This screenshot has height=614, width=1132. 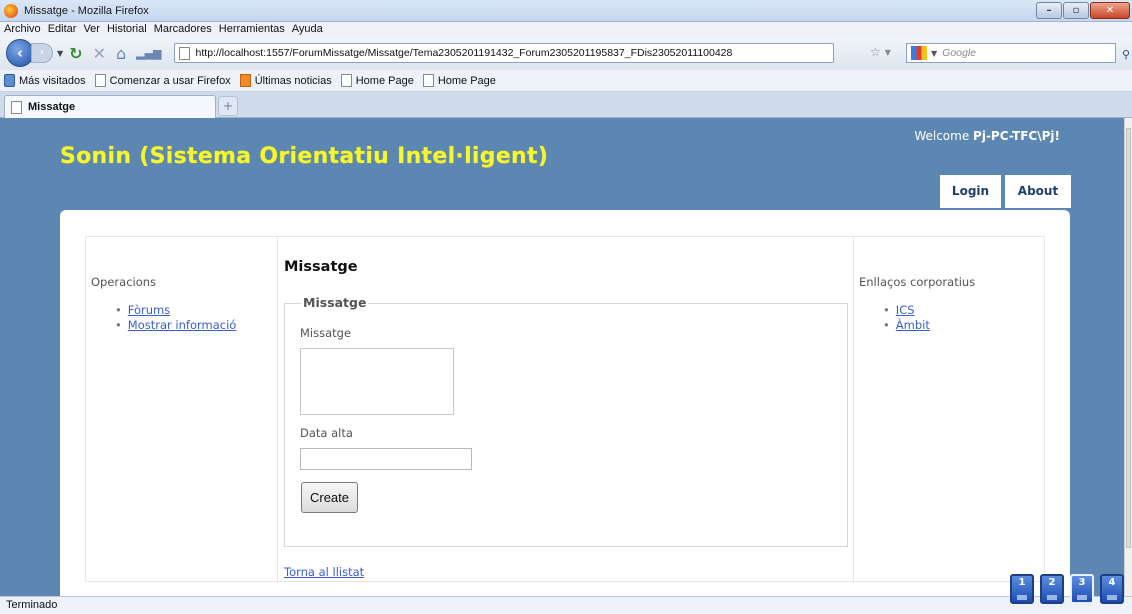 What do you see at coordinates (175, 310) in the screenshot?
I see `list-item: Fòrums` at bounding box center [175, 310].